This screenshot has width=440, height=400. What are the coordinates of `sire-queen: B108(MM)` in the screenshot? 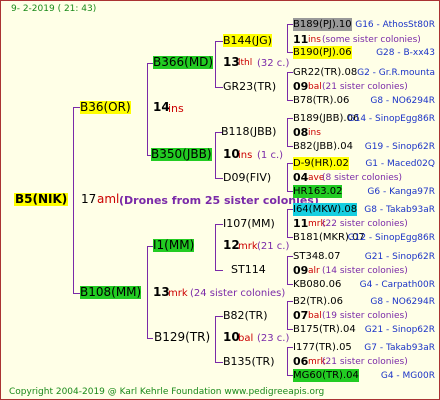 It's located at (111, 292).